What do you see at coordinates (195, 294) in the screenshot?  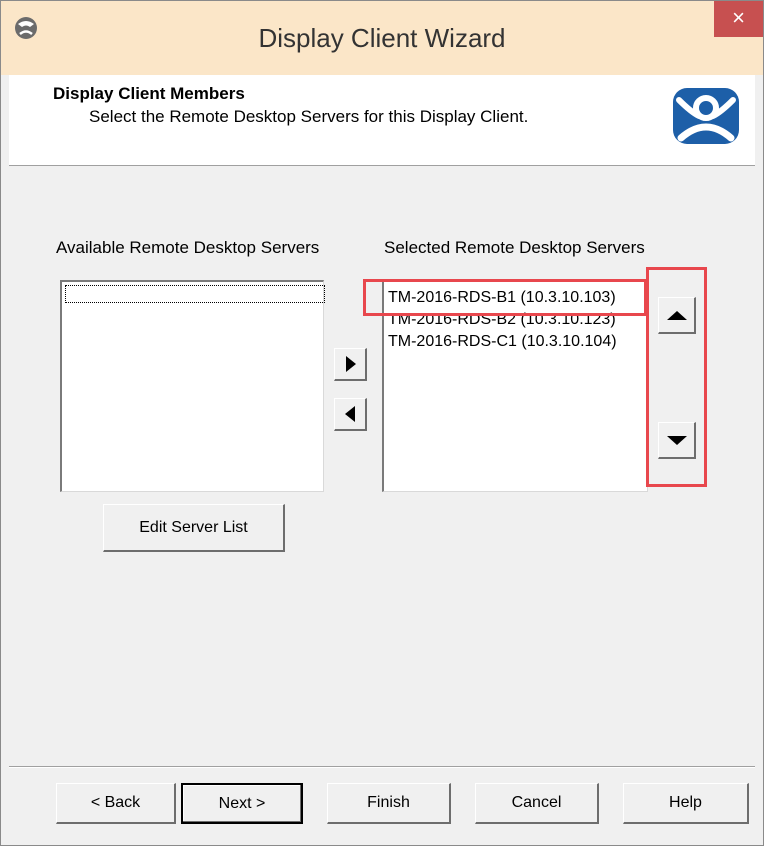 I see `focus-rectangle` at bounding box center [195, 294].